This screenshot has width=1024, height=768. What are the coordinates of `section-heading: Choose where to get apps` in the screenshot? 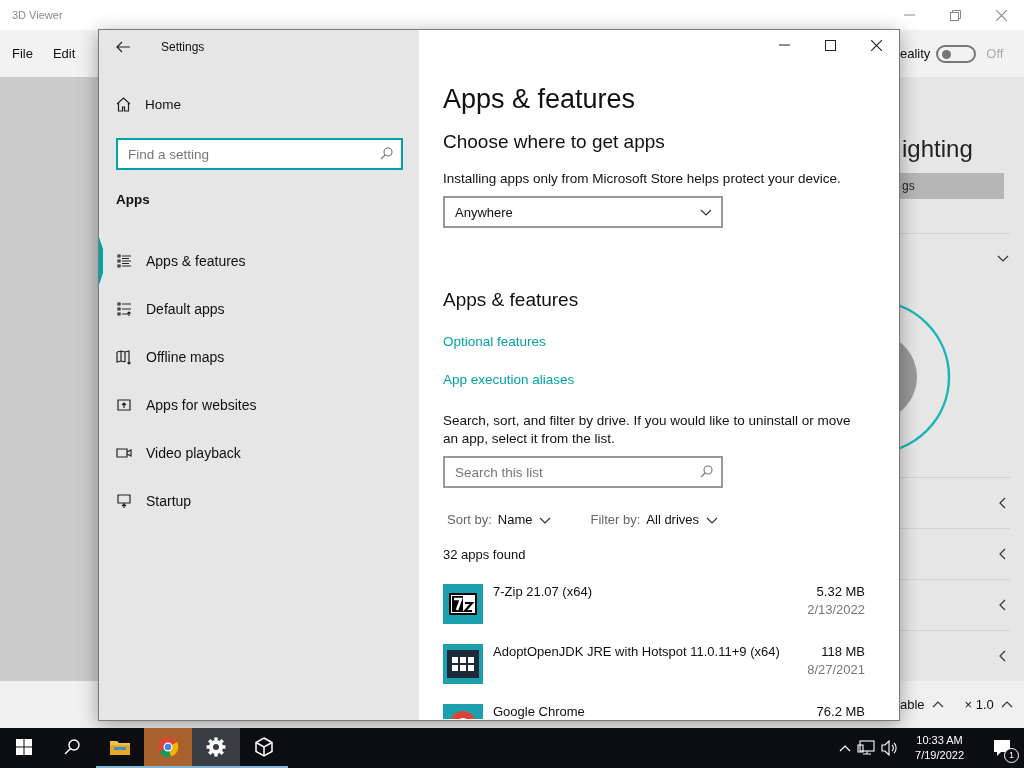 It's located at (554, 142).